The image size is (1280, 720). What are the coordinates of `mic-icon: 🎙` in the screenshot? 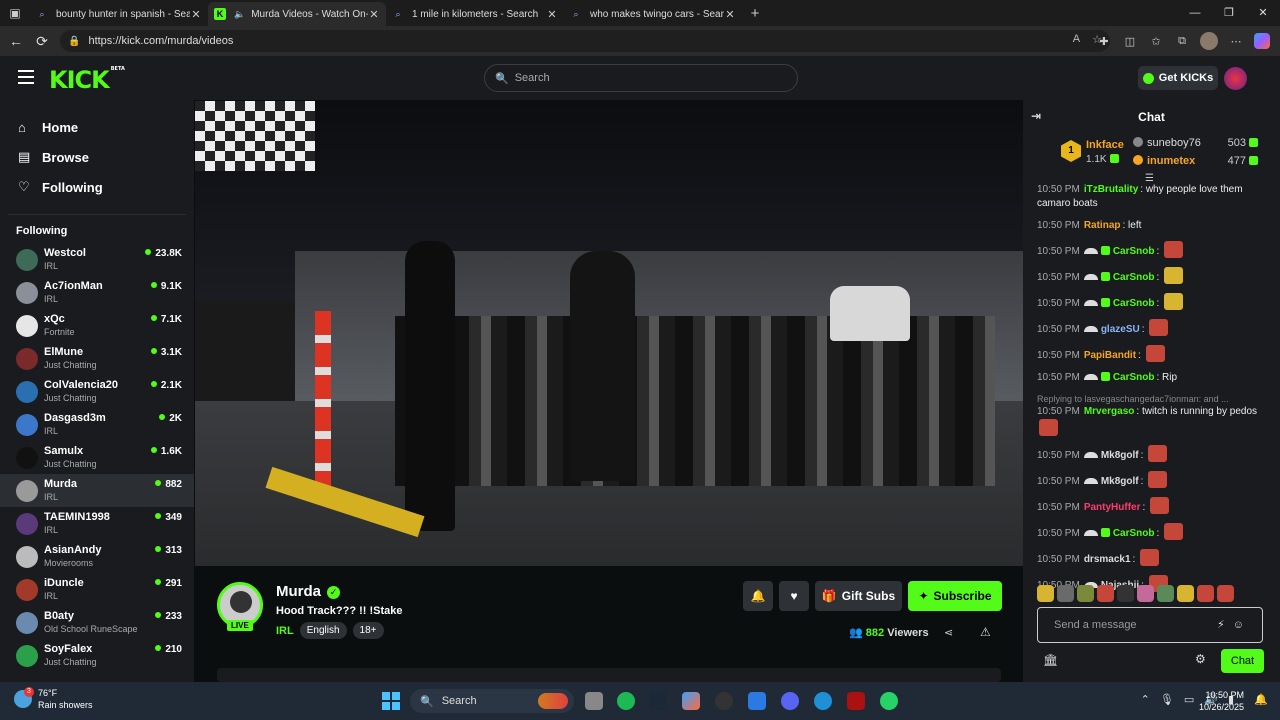 It's located at (1167, 699).